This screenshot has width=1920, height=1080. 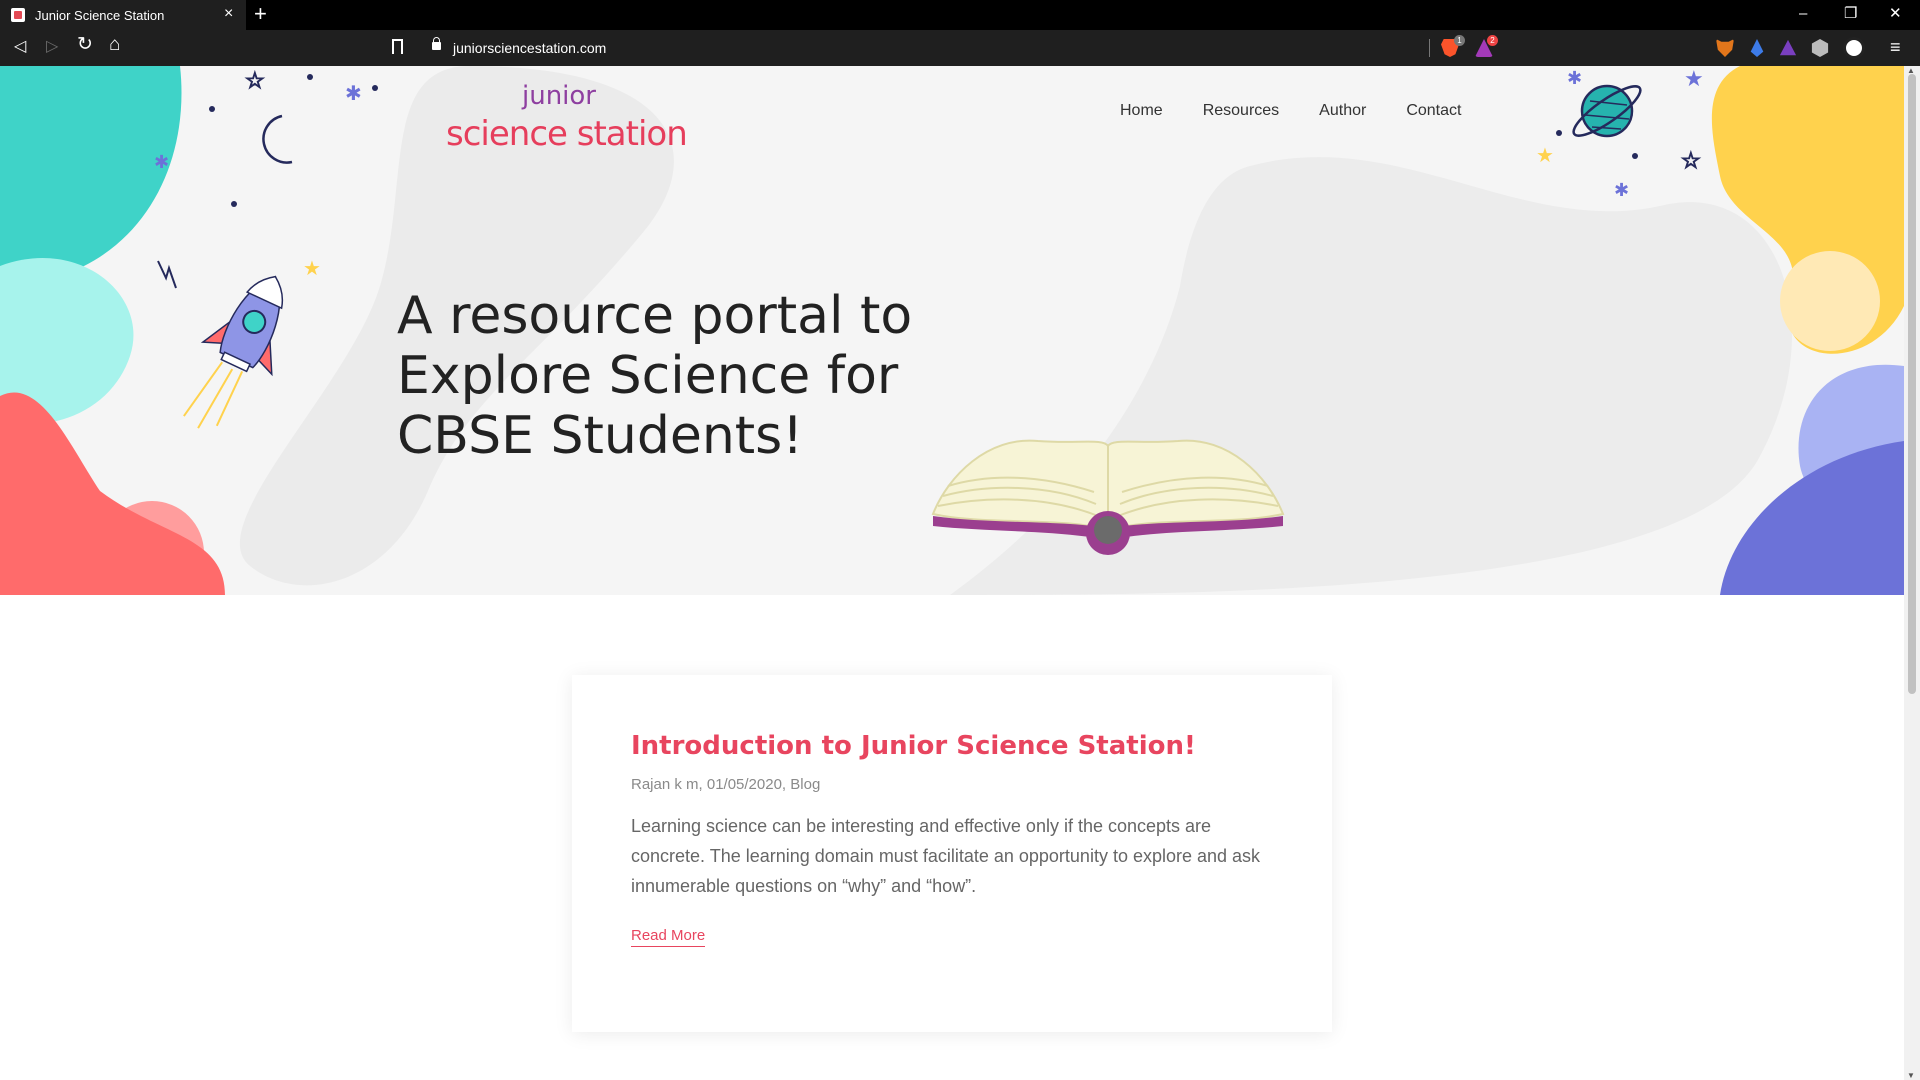 I want to click on light-yellow-blob, so click(x=1830, y=301).